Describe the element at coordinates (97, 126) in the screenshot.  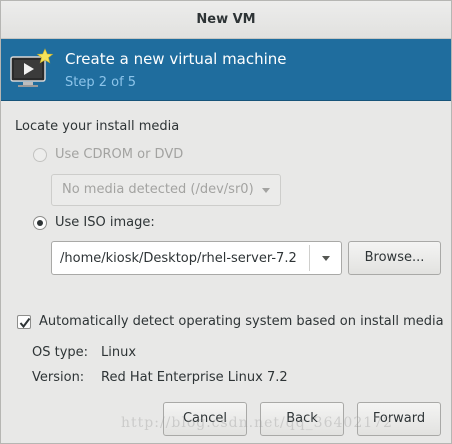
I see `section-label-install-media: Locate your install media` at that location.